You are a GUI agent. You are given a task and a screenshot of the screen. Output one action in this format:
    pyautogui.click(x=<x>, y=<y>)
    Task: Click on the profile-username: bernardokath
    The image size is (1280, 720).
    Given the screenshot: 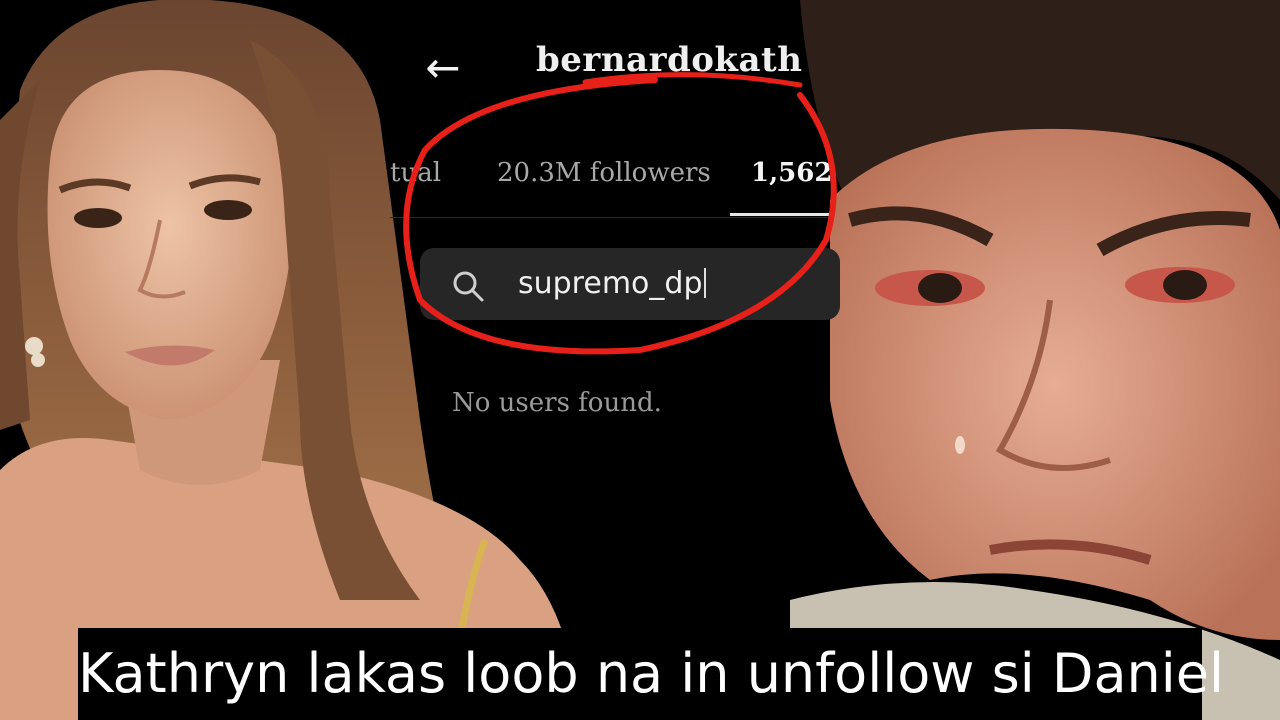 What is the action you would take?
    pyautogui.click(x=669, y=60)
    